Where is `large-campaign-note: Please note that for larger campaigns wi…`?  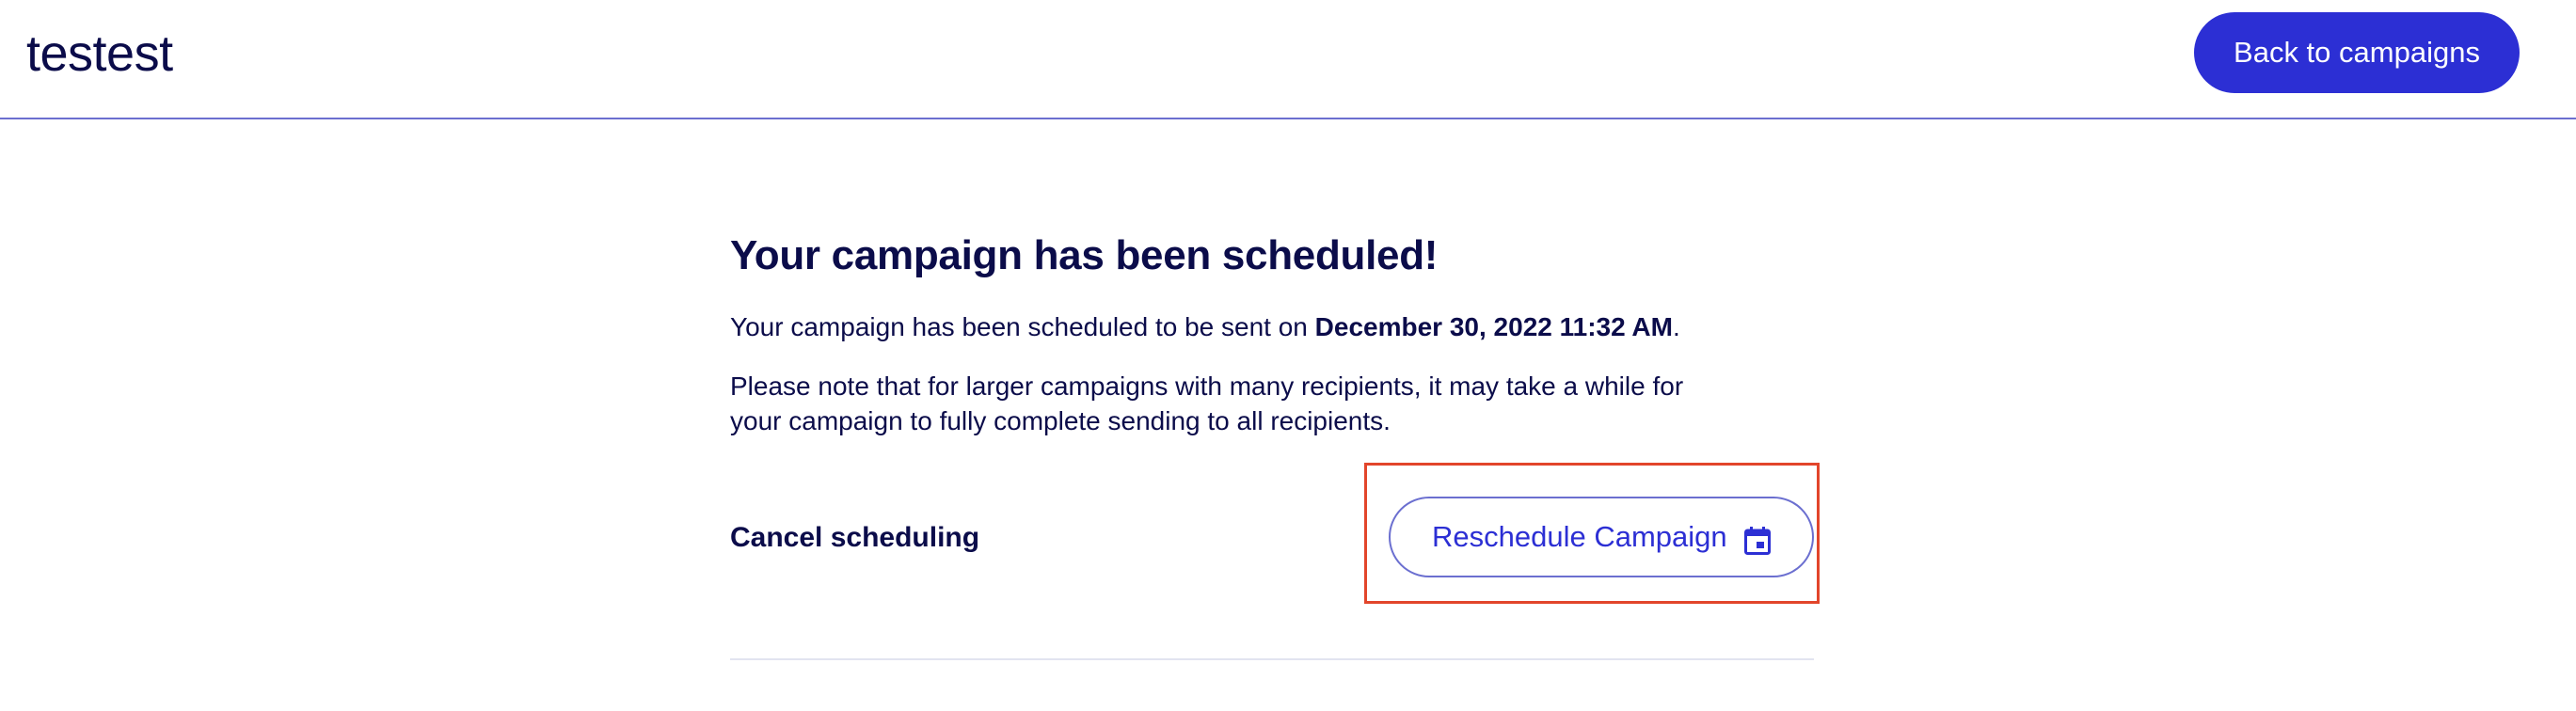
large-campaign-note: Please note that for larger campaigns wi… is located at coordinates (1207, 403).